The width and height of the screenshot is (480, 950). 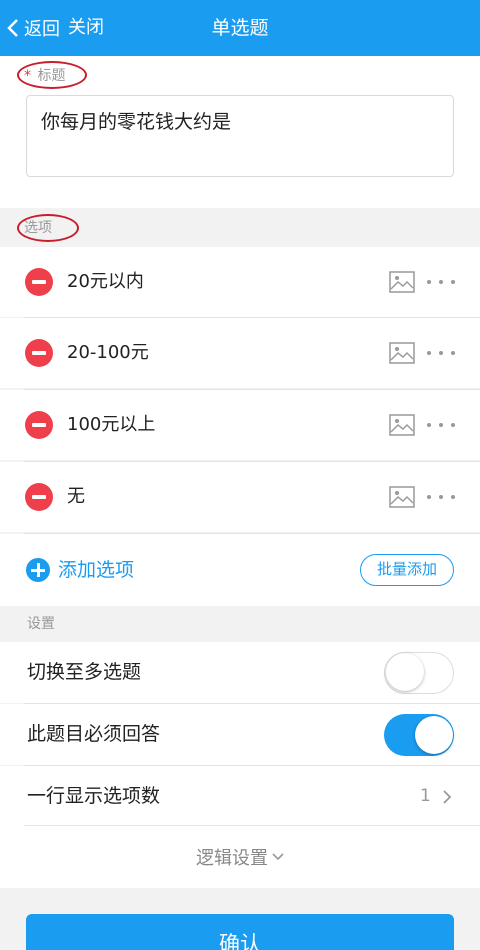 What do you see at coordinates (94, 734) in the screenshot?
I see `required-label: 此题目必须回答` at bounding box center [94, 734].